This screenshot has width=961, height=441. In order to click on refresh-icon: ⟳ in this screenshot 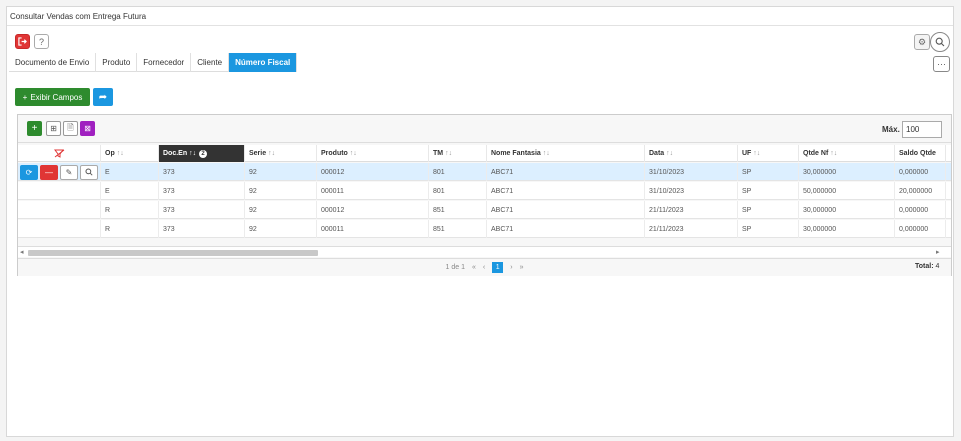, I will do `click(29, 172)`.